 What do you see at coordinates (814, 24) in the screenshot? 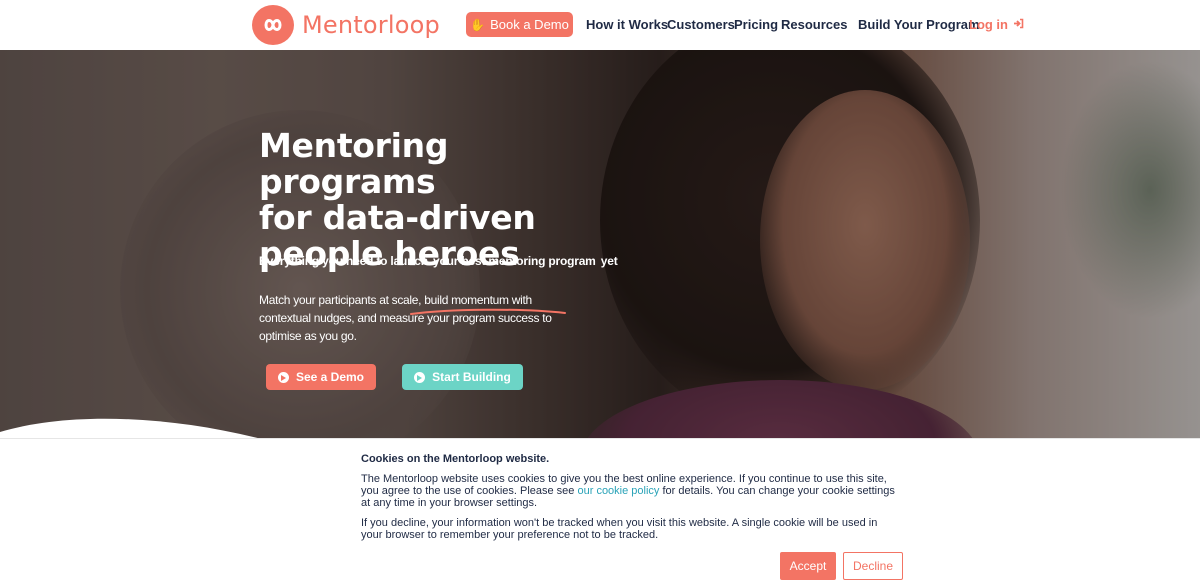
I see `nav-resources: Resources` at bounding box center [814, 24].